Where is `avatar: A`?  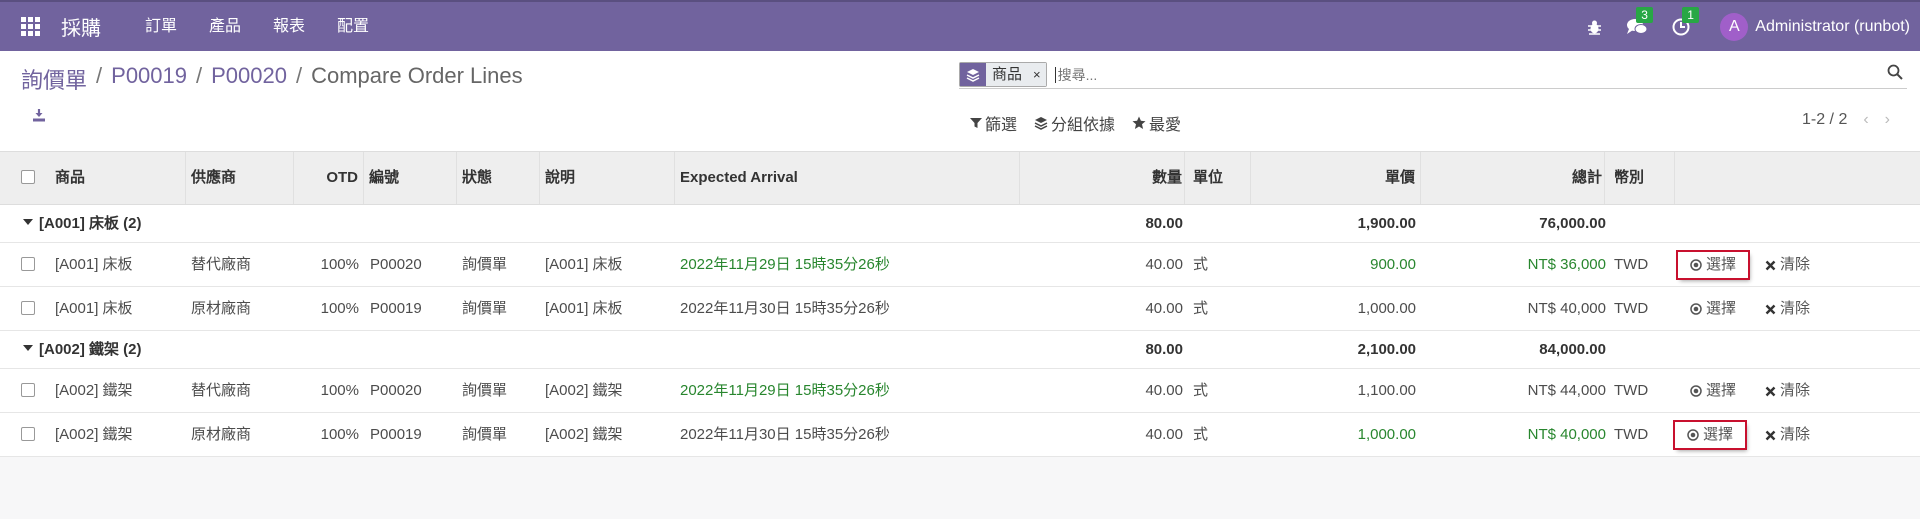 avatar: A is located at coordinates (1734, 26).